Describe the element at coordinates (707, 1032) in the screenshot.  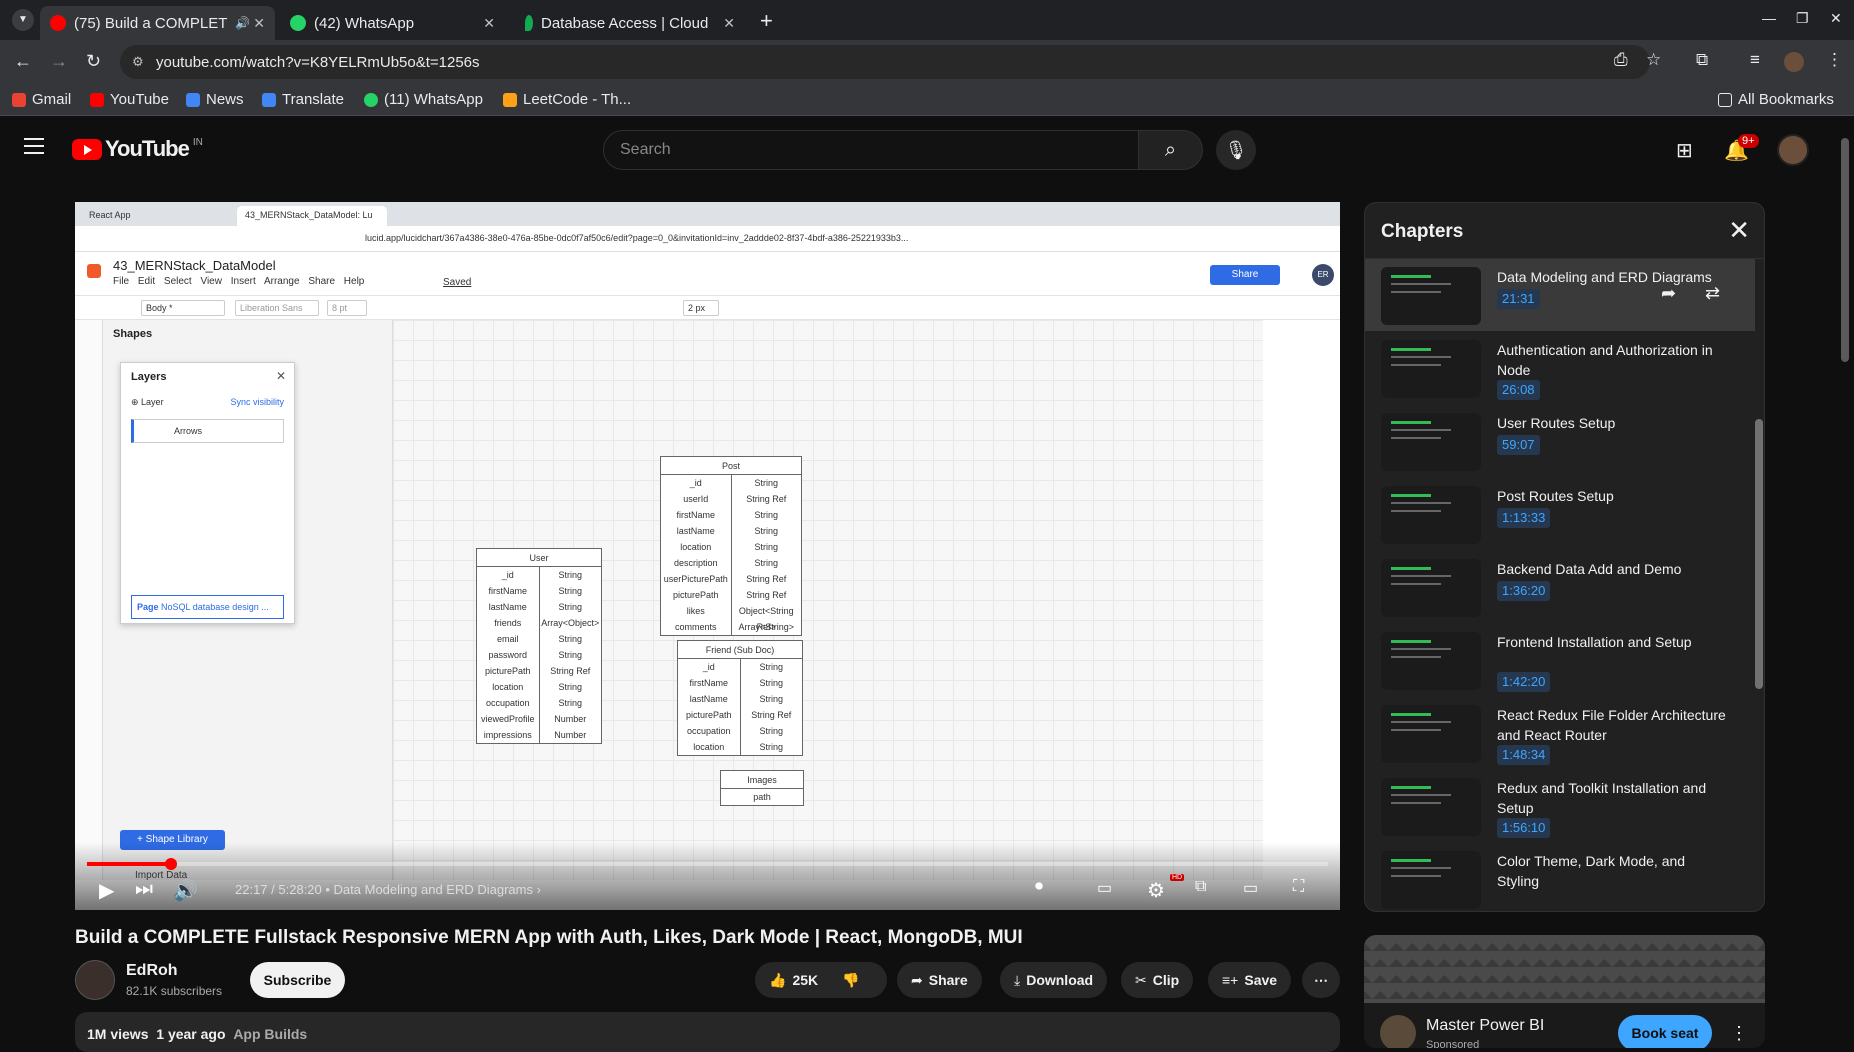
I see `description-box: 1M views 1 year ago App Builds` at that location.